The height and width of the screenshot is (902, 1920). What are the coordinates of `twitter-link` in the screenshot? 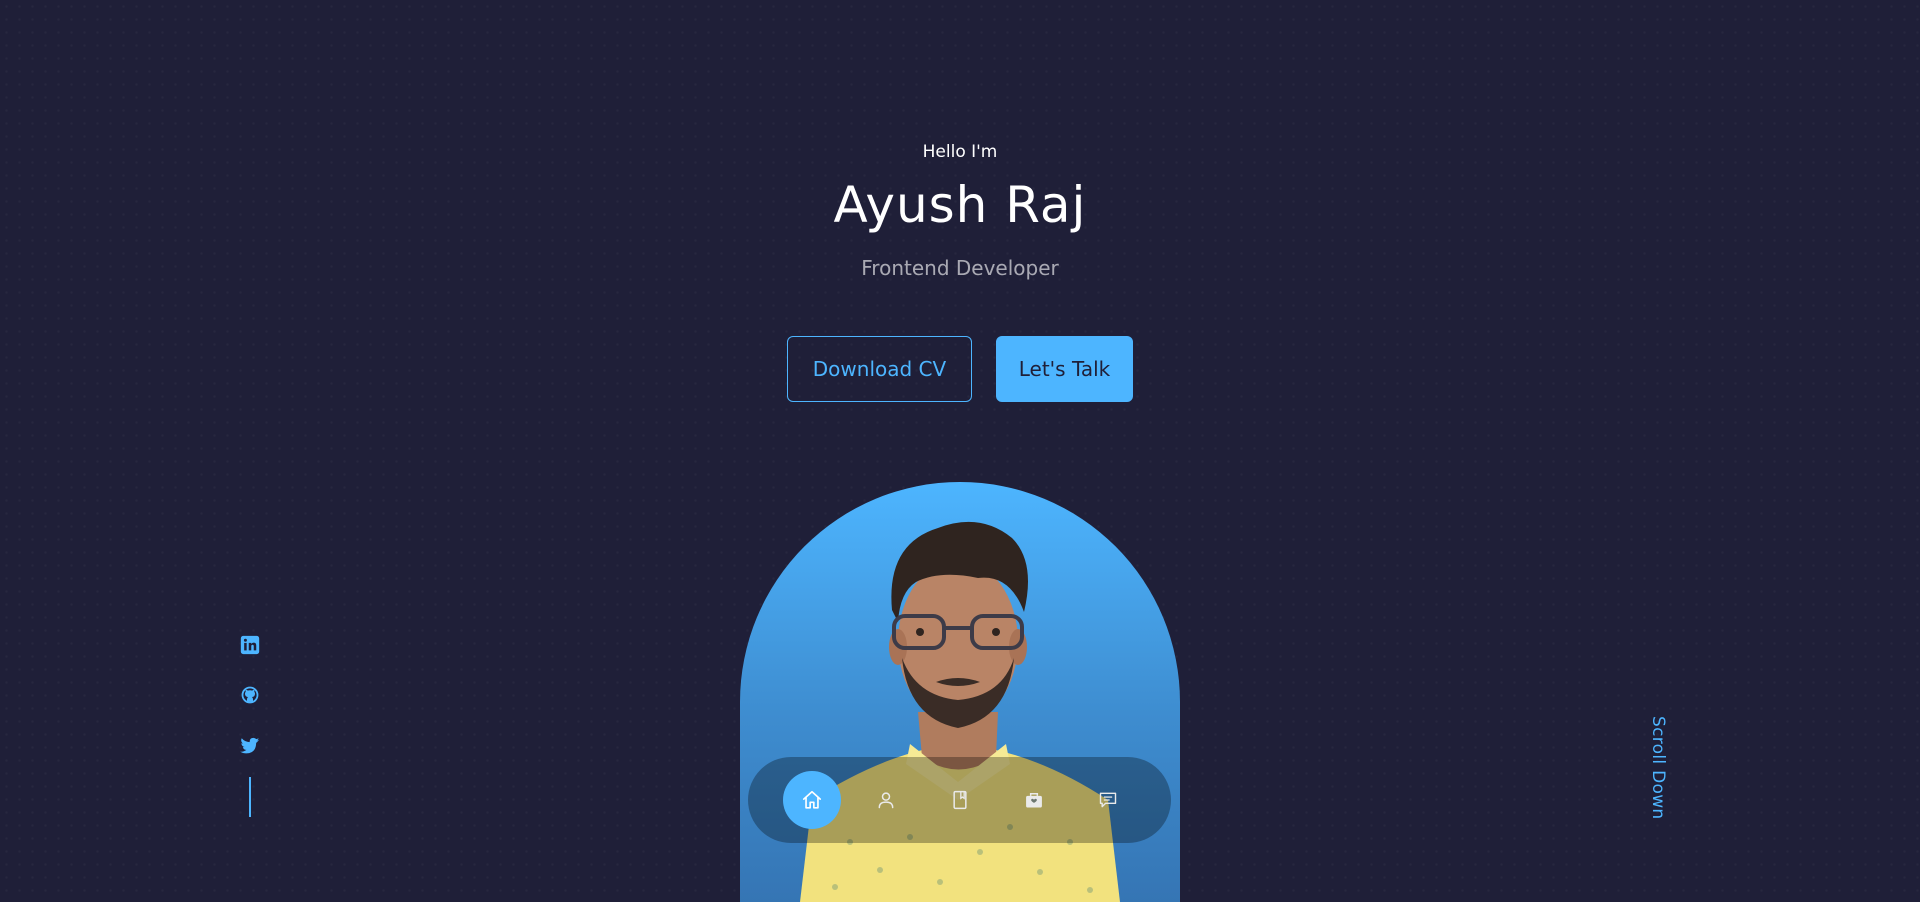 It's located at (250, 746).